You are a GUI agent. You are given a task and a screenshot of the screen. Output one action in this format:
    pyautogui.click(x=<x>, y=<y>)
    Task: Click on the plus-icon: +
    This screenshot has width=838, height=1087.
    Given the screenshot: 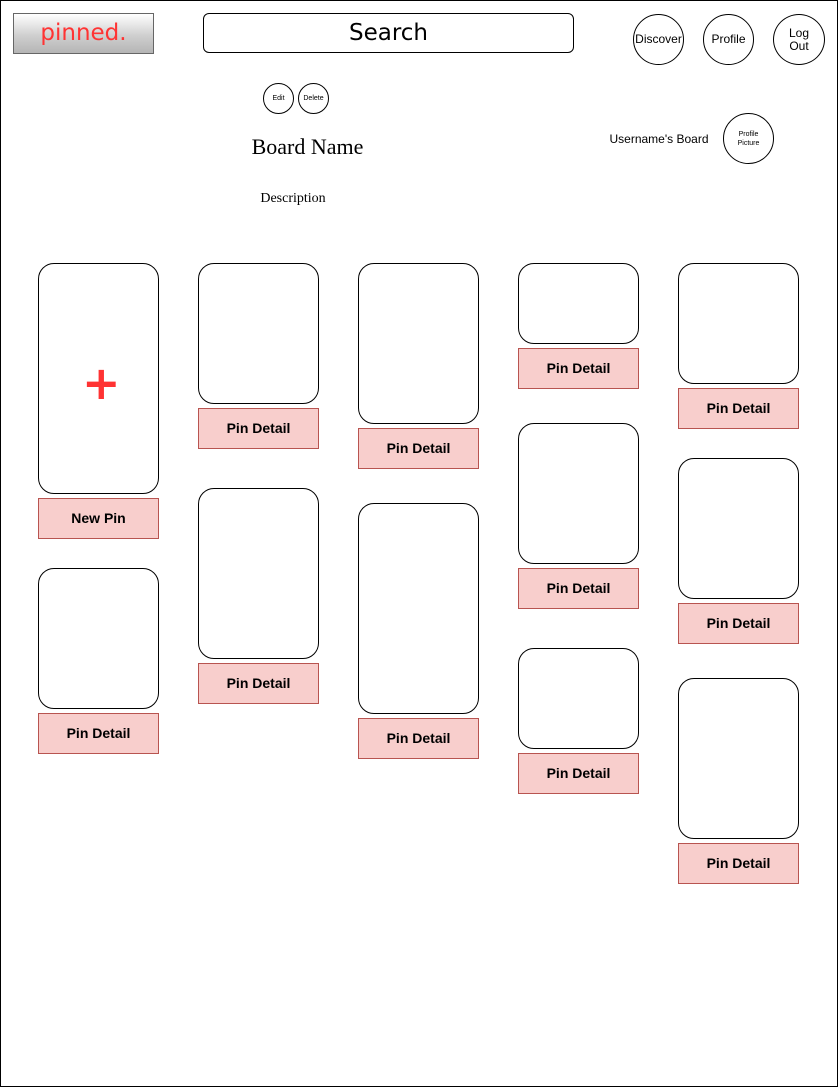 What is the action you would take?
    pyautogui.click(x=101, y=383)
    